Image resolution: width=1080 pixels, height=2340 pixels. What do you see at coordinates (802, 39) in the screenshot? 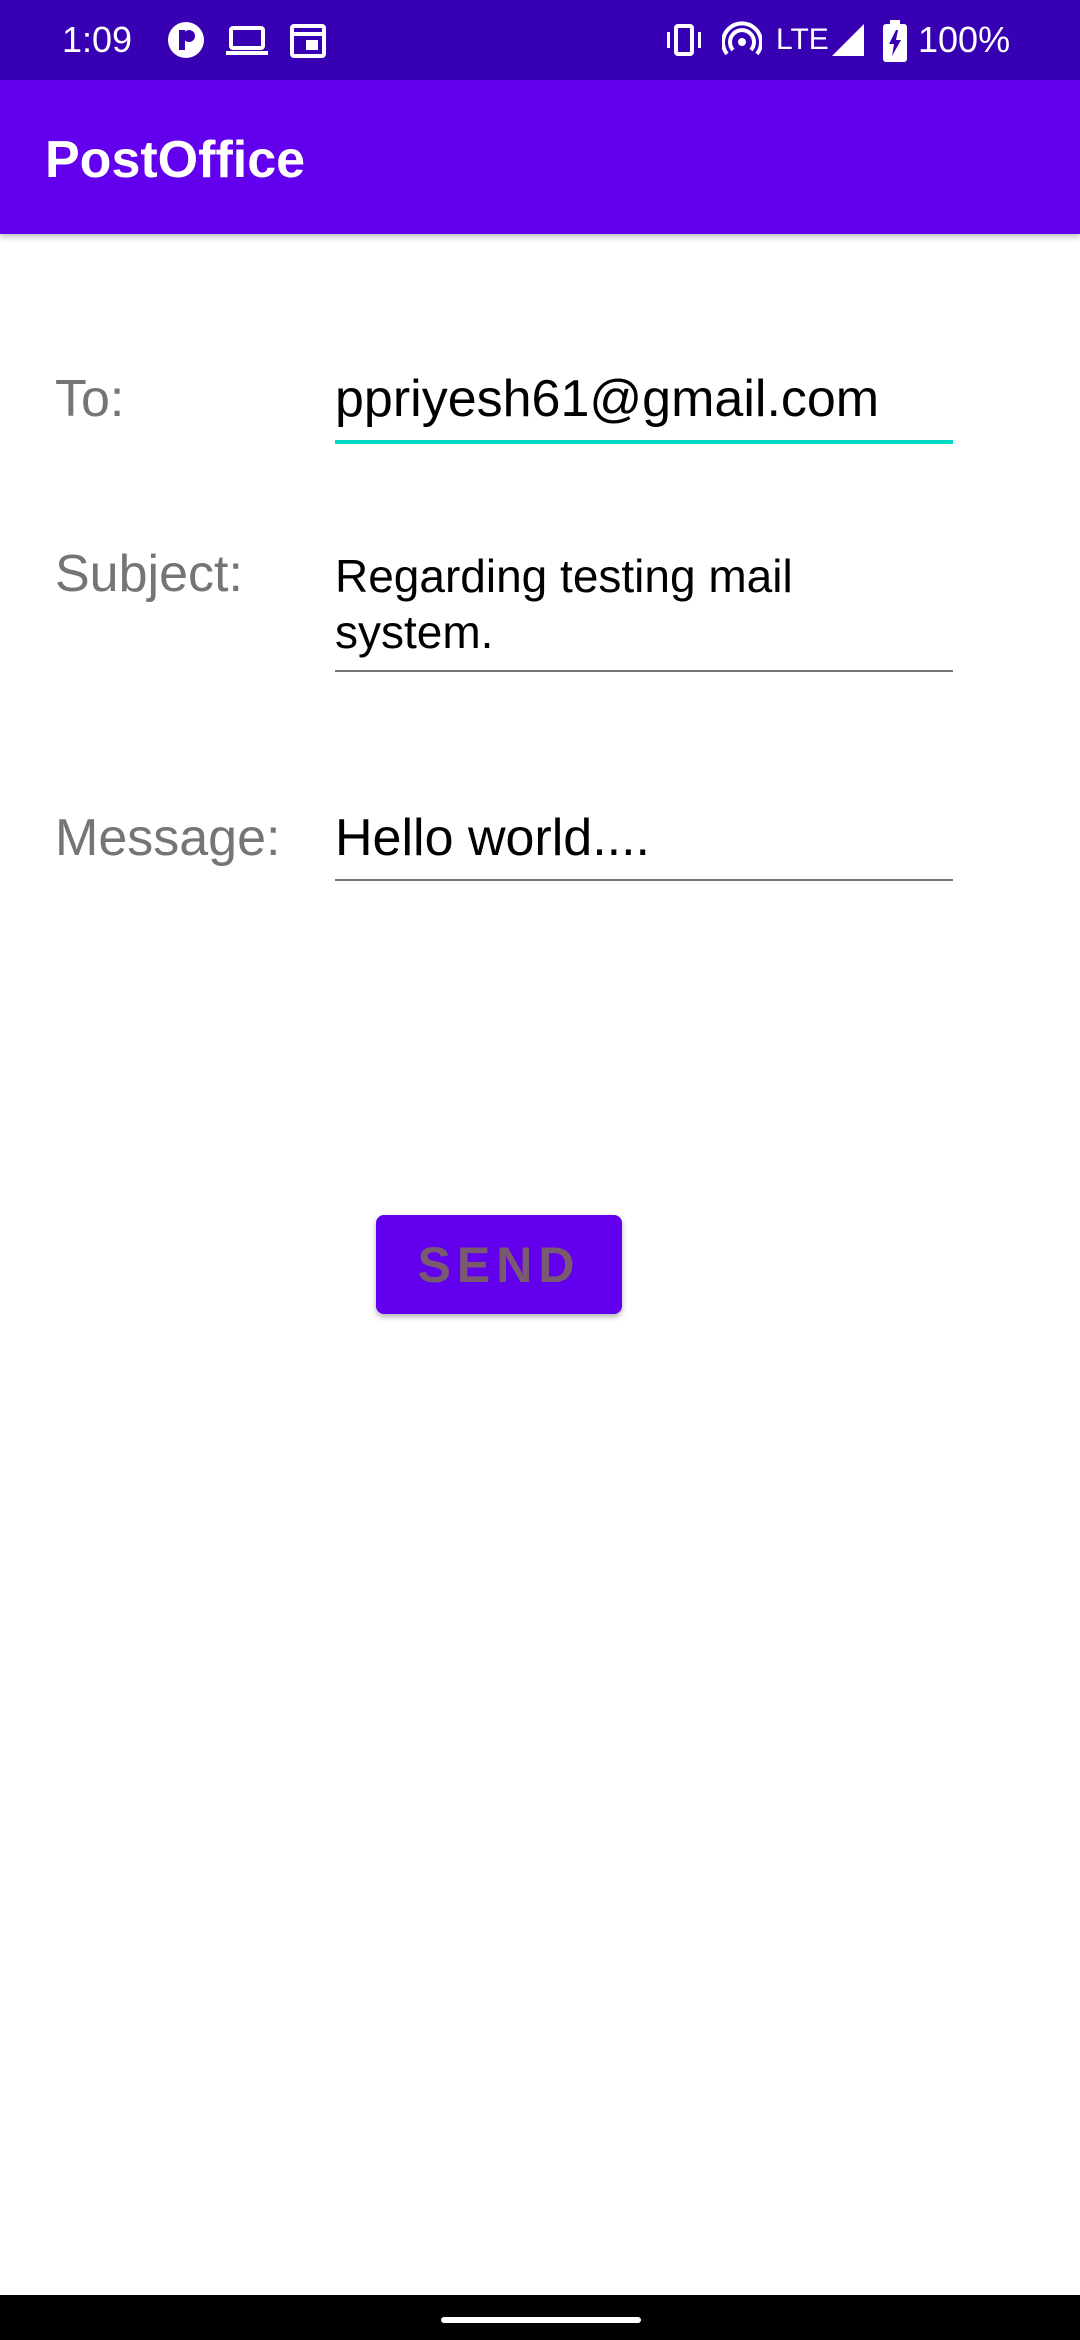
I see `network-type: LTE` at bounding box center [802, 39].